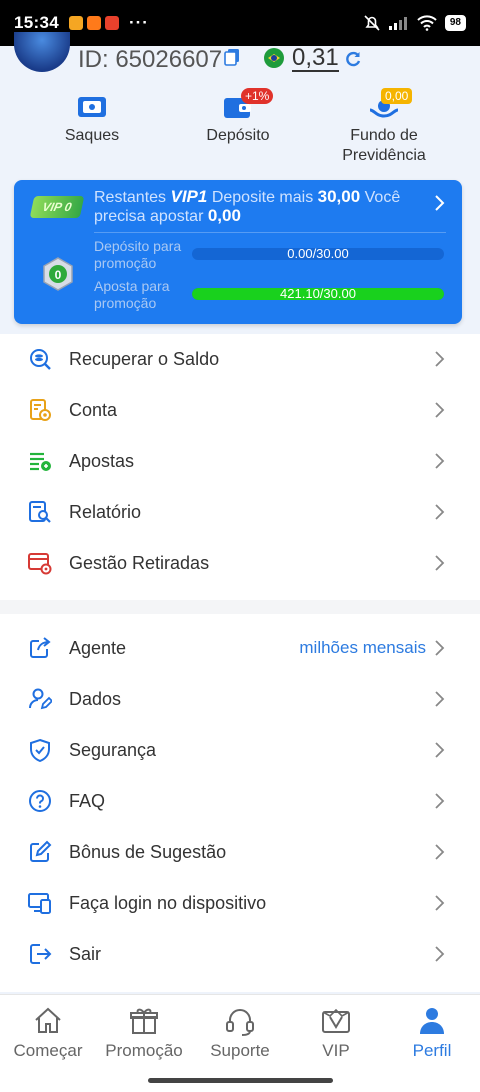 This screenshot has height=1092, width=480. Describe the element at coordinates (384, 126) in the screenshot. I see `fund-button: 0,00 Fundo de Previdência` at that location.